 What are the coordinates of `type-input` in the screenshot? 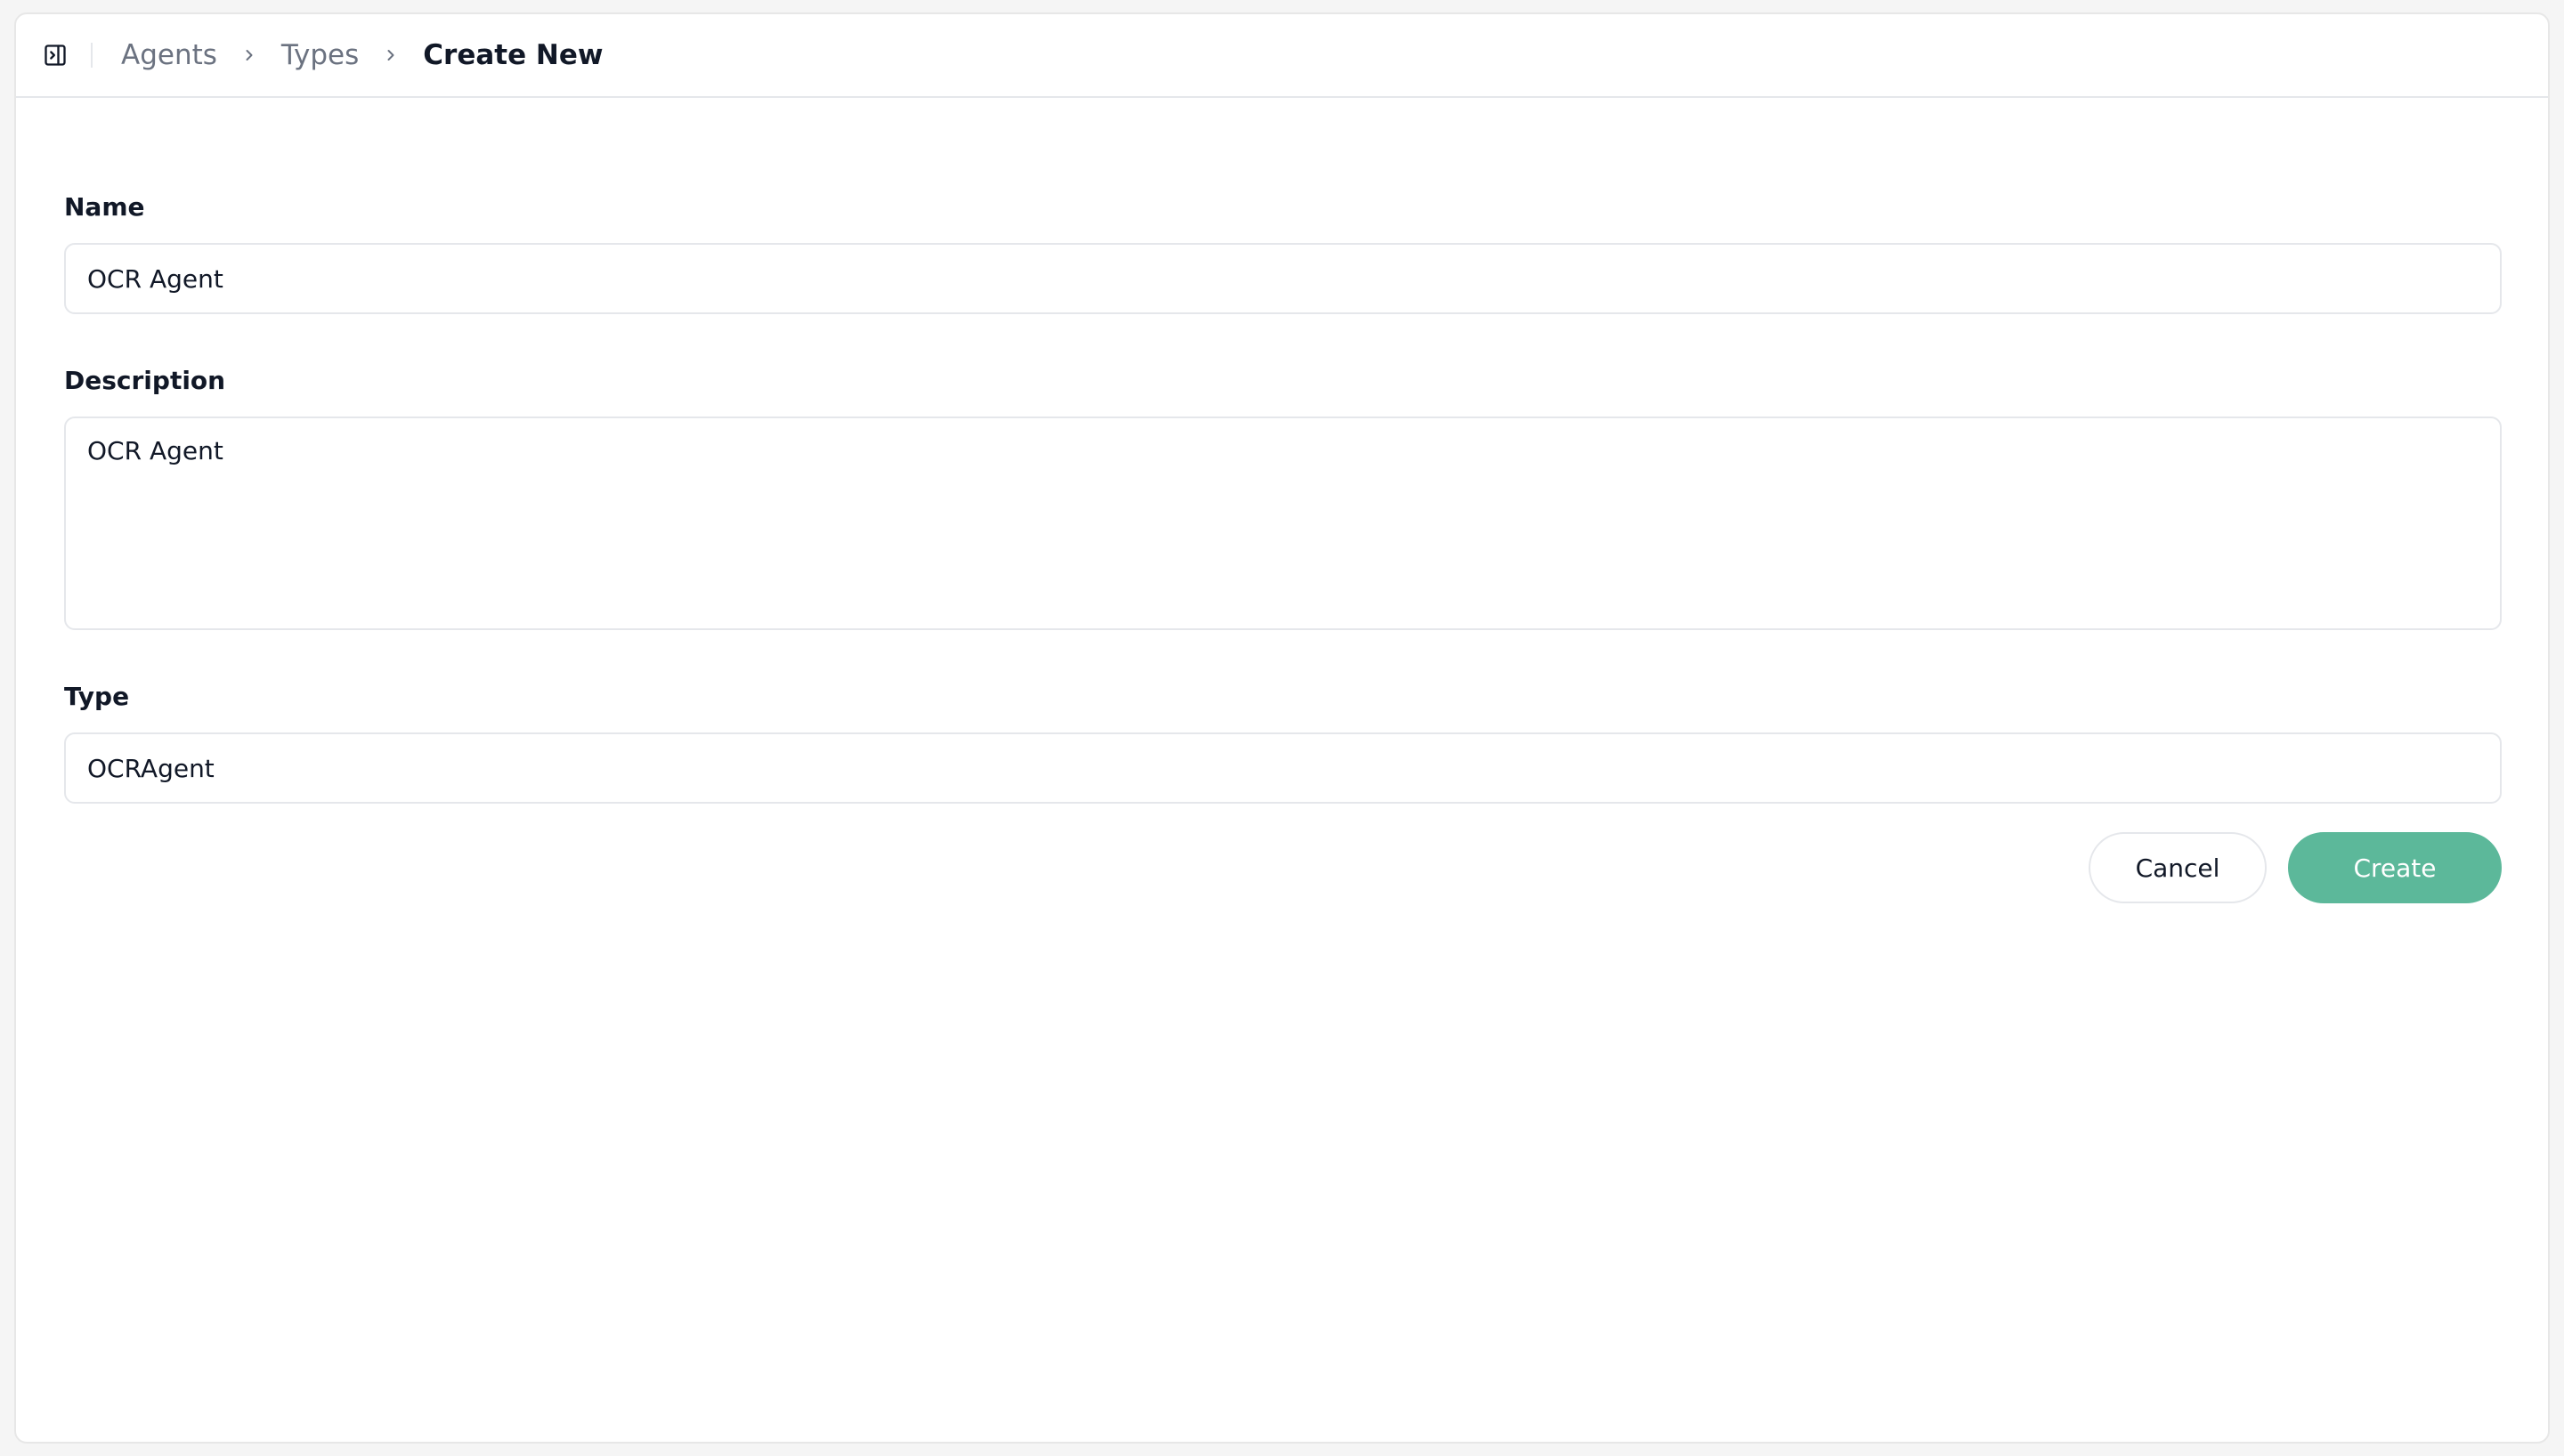 It's located at (1283, 768).